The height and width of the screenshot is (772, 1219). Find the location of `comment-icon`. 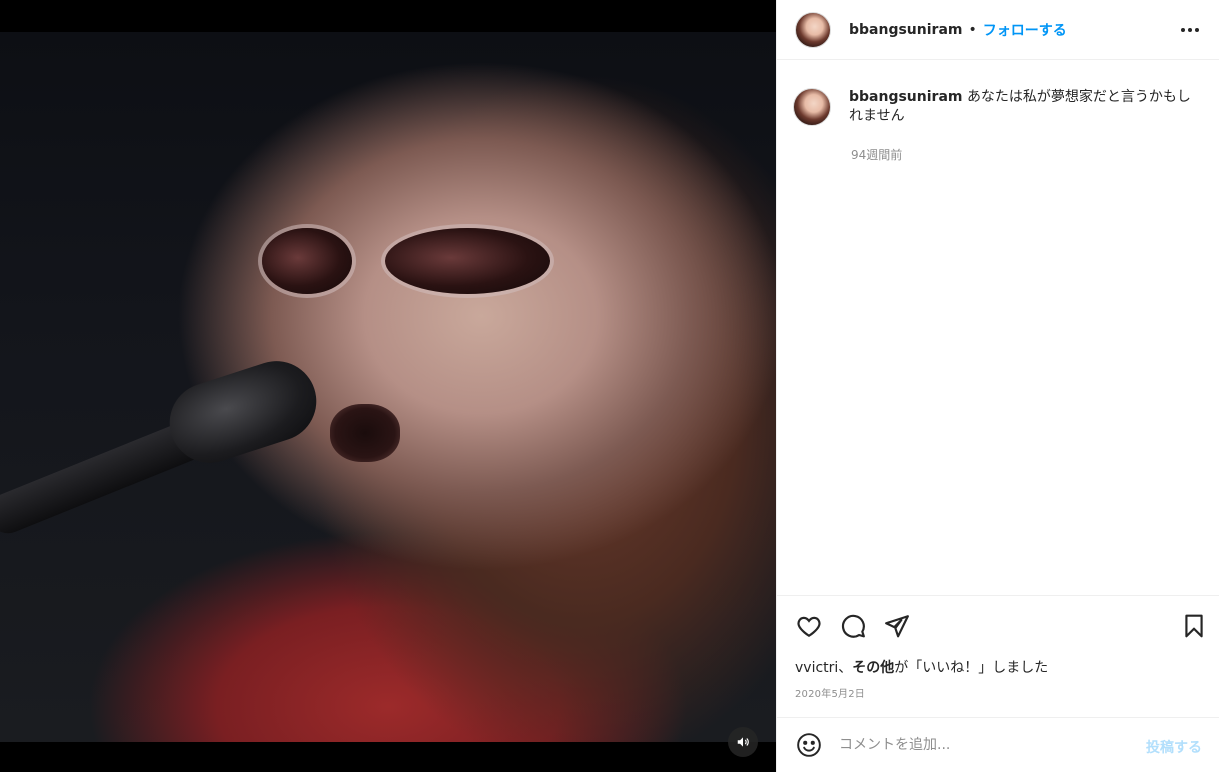

comment-icon is located at coordinates (853, 626).